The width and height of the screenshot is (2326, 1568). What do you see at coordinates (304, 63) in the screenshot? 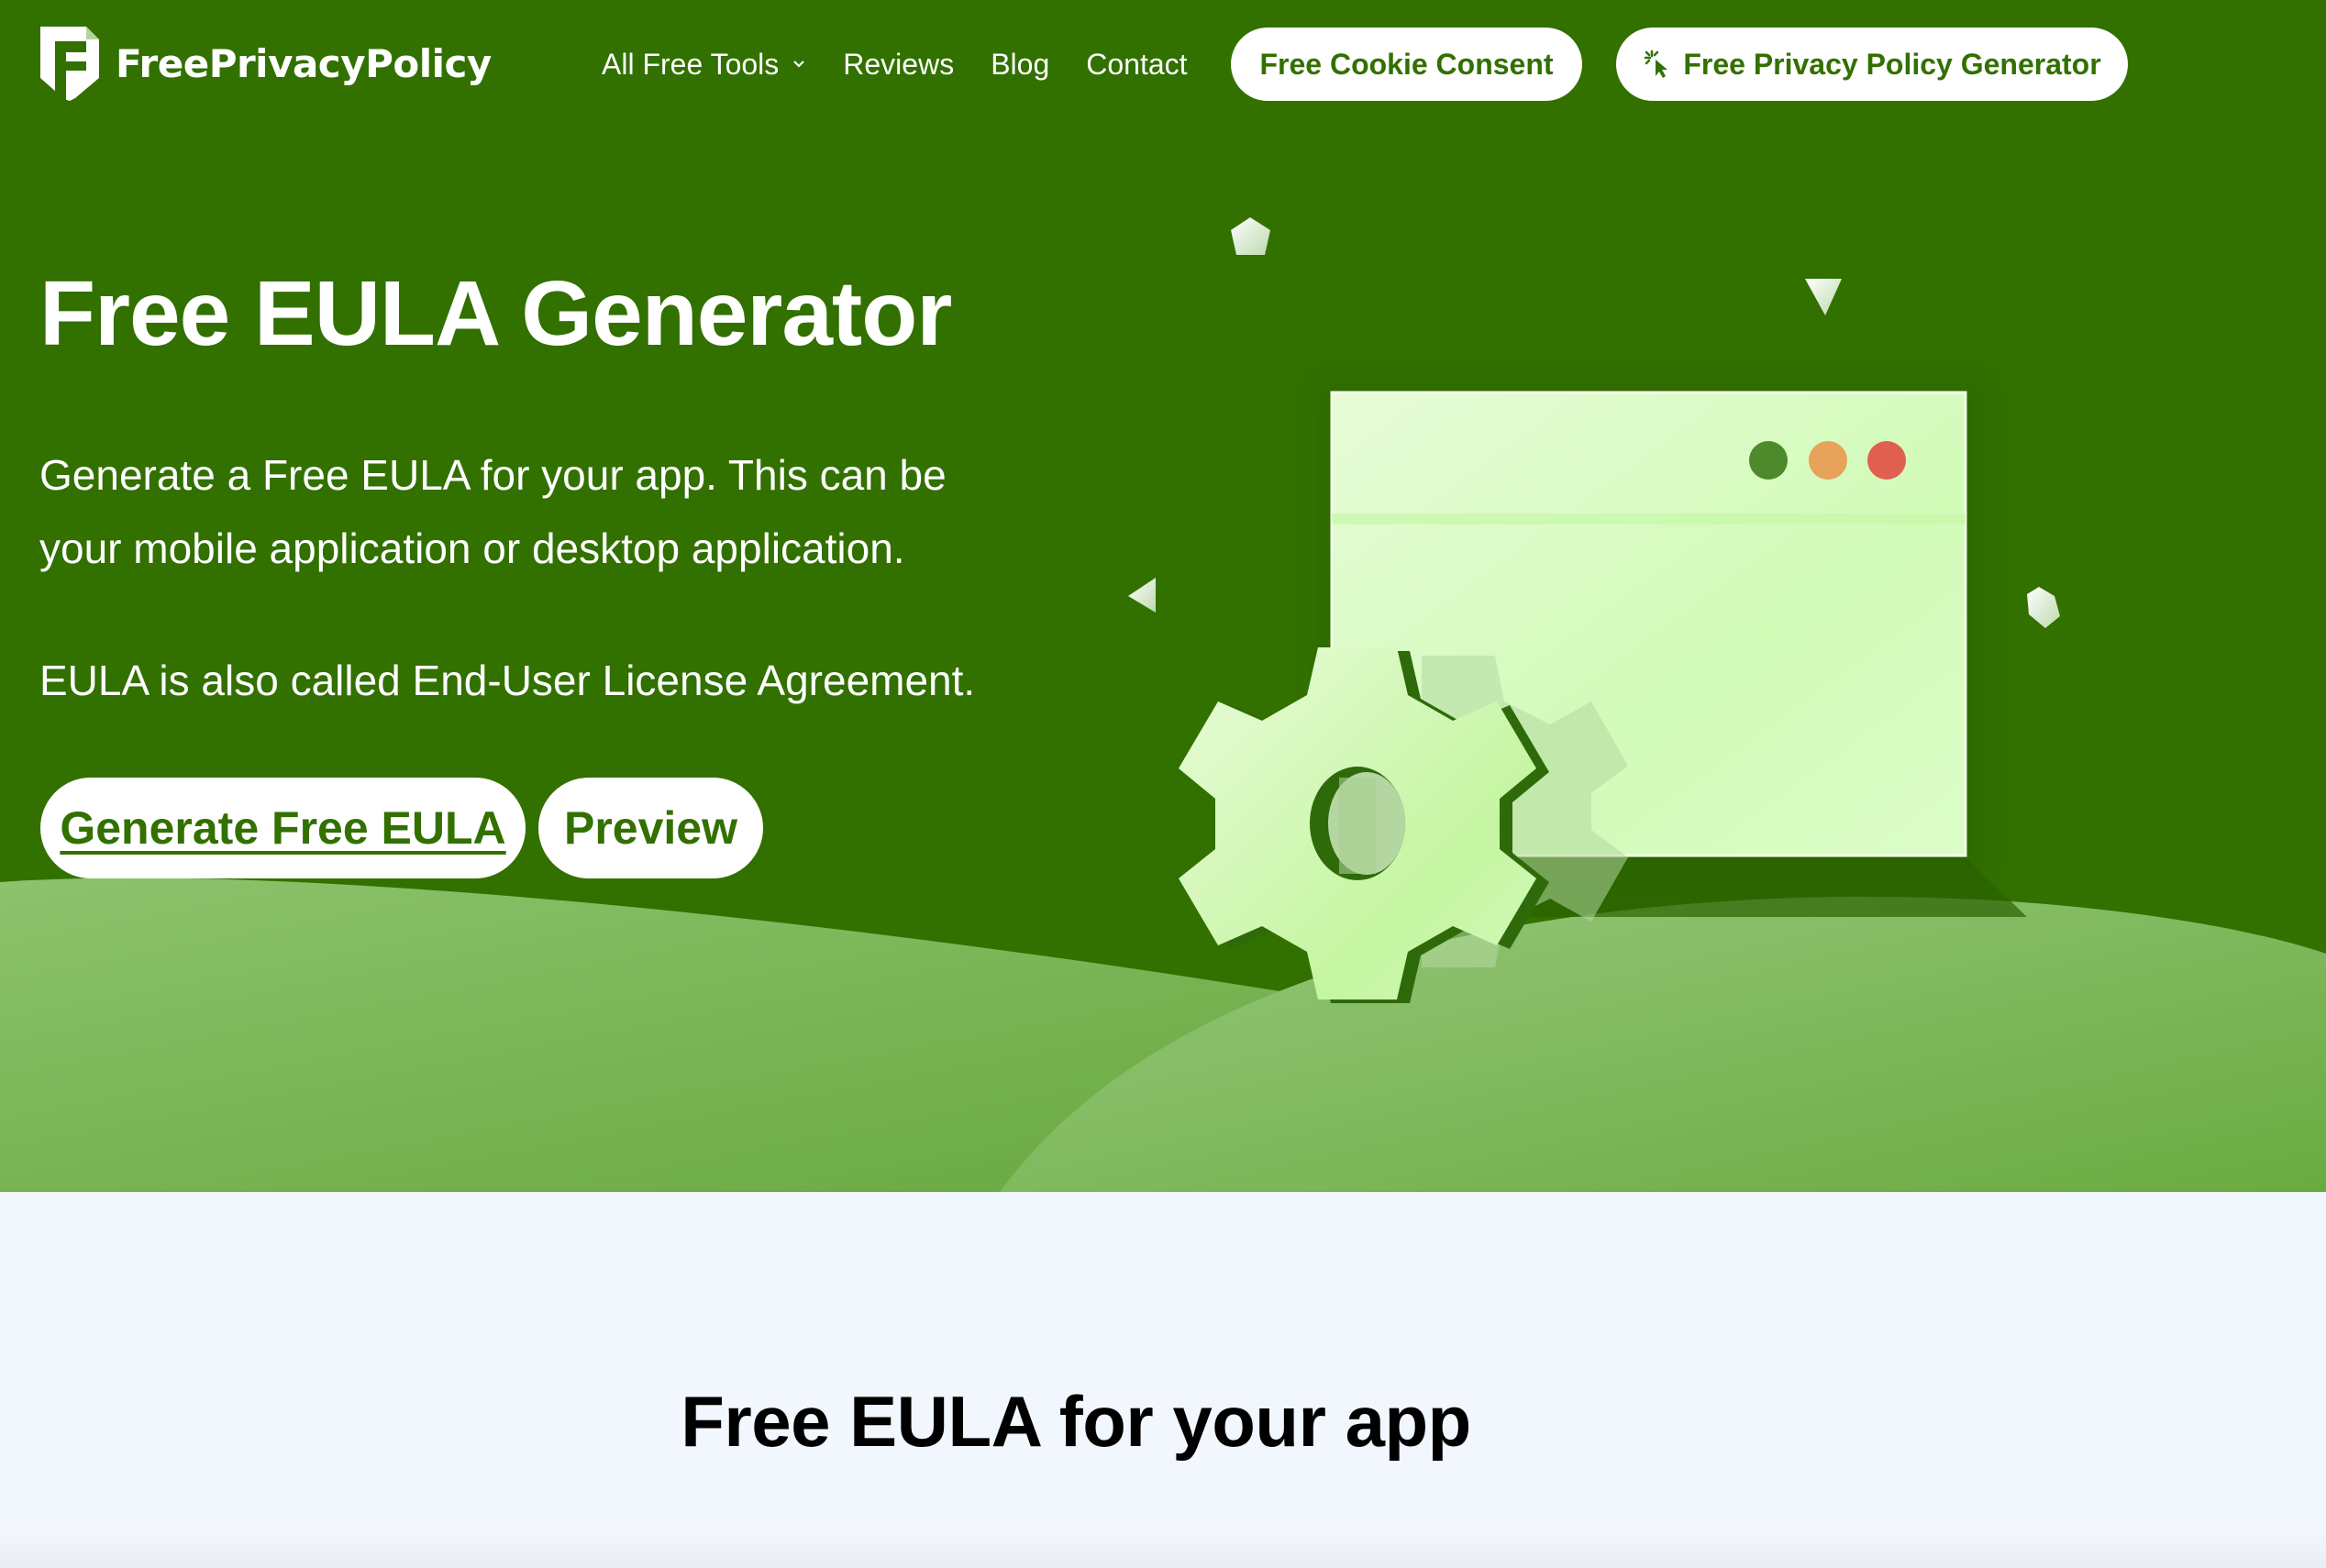
I see `logo-text: FreePrivacyPolicy` at bounding box center [304, 63].